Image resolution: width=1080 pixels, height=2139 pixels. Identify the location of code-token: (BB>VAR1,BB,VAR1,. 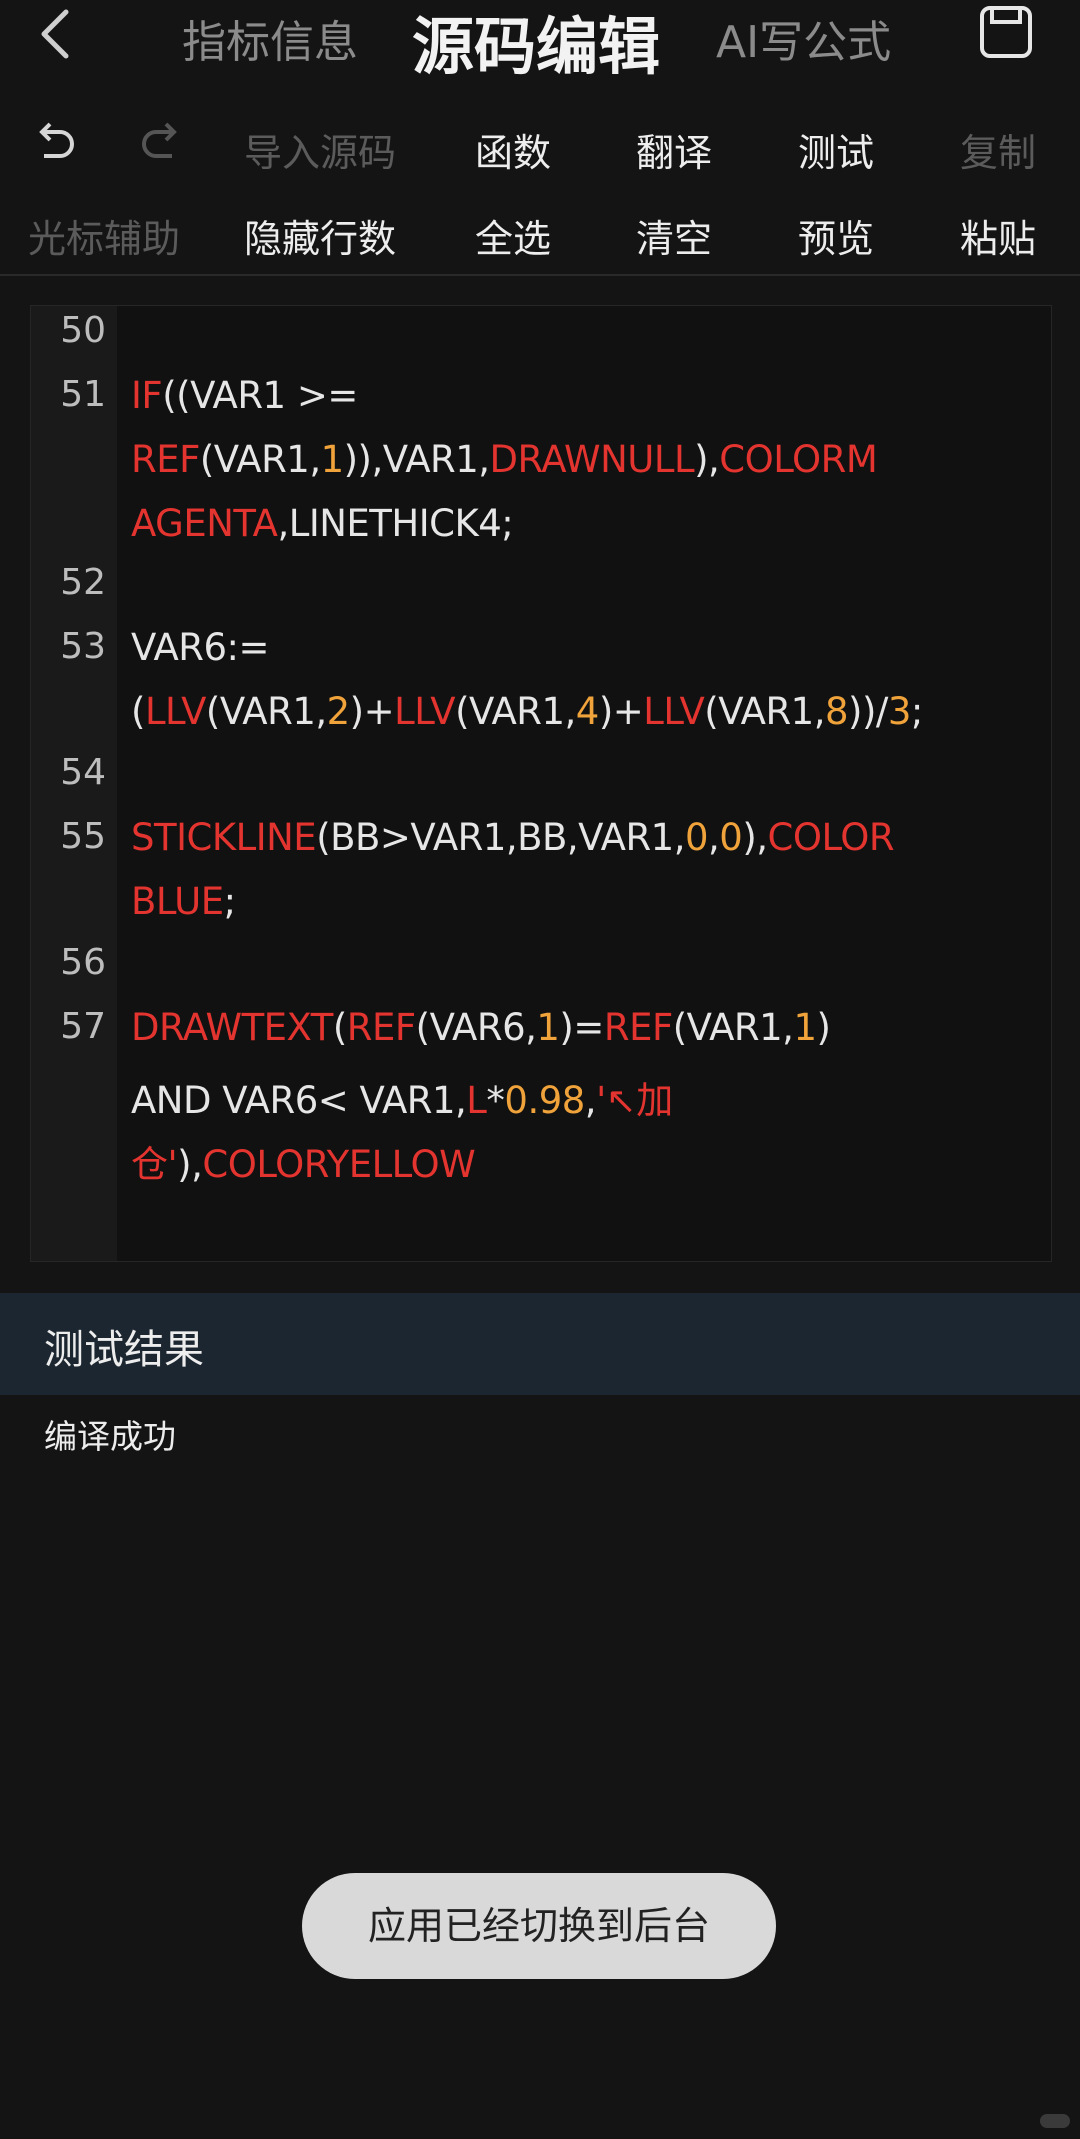
(500, 837).